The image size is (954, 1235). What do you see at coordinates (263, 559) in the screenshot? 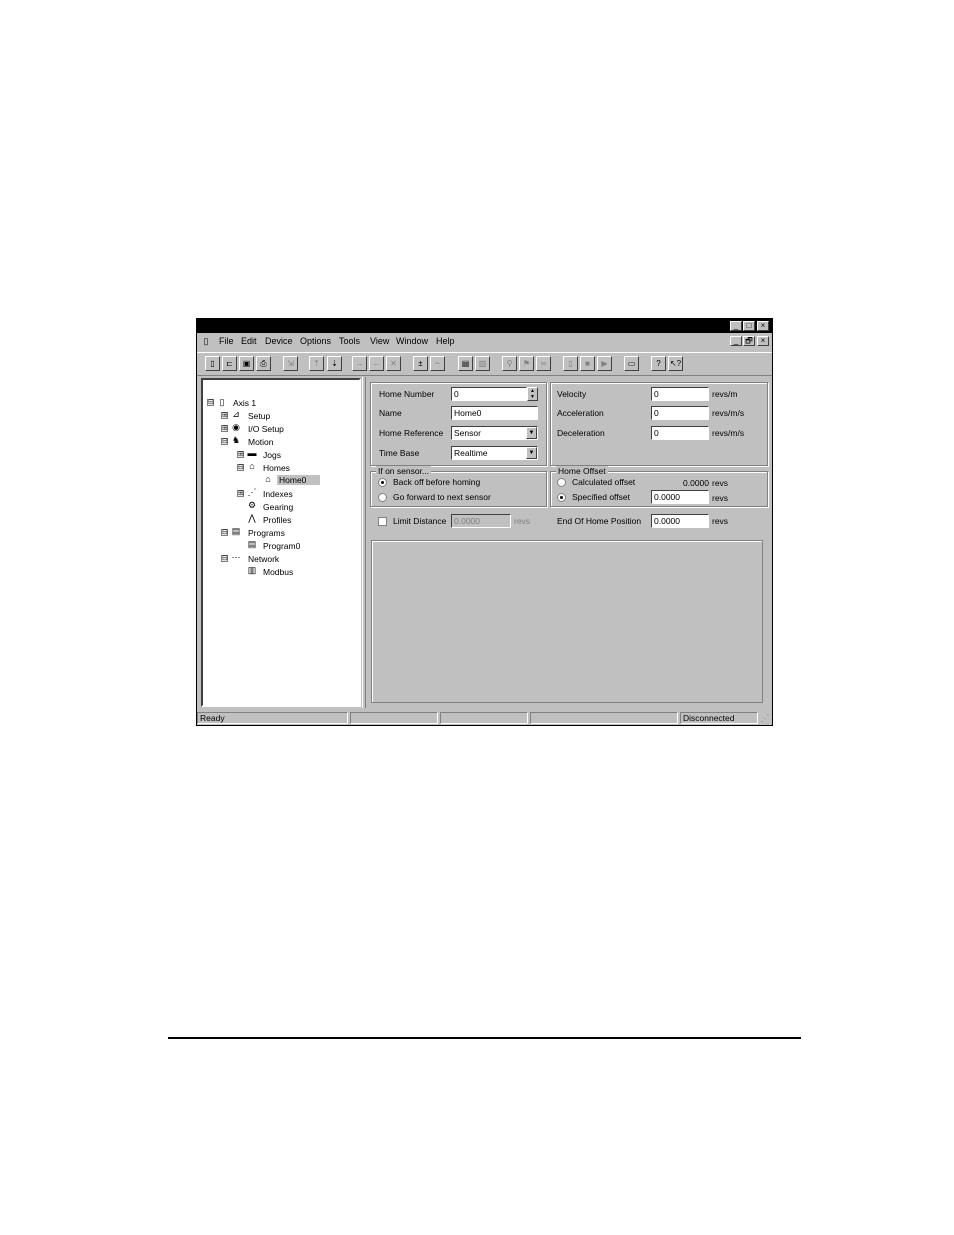
I see `tree-item-network: Network` at bounding box center [263, 559].